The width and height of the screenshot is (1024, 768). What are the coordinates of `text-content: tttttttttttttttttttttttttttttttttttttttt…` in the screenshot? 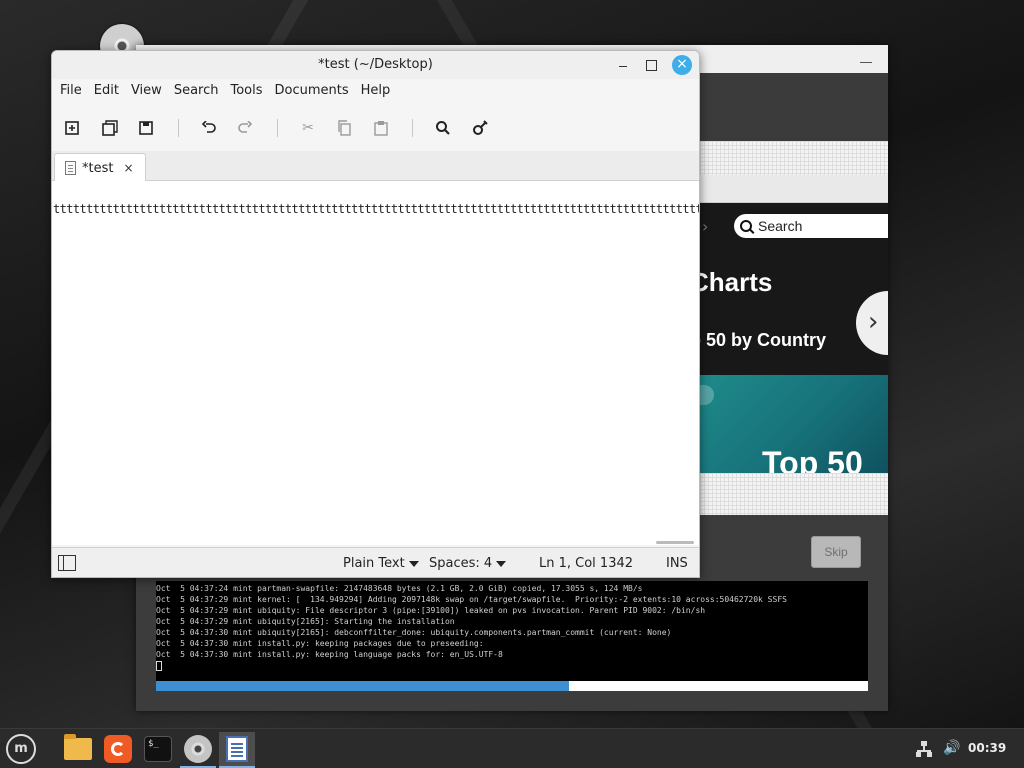 It's located at (376, 209).